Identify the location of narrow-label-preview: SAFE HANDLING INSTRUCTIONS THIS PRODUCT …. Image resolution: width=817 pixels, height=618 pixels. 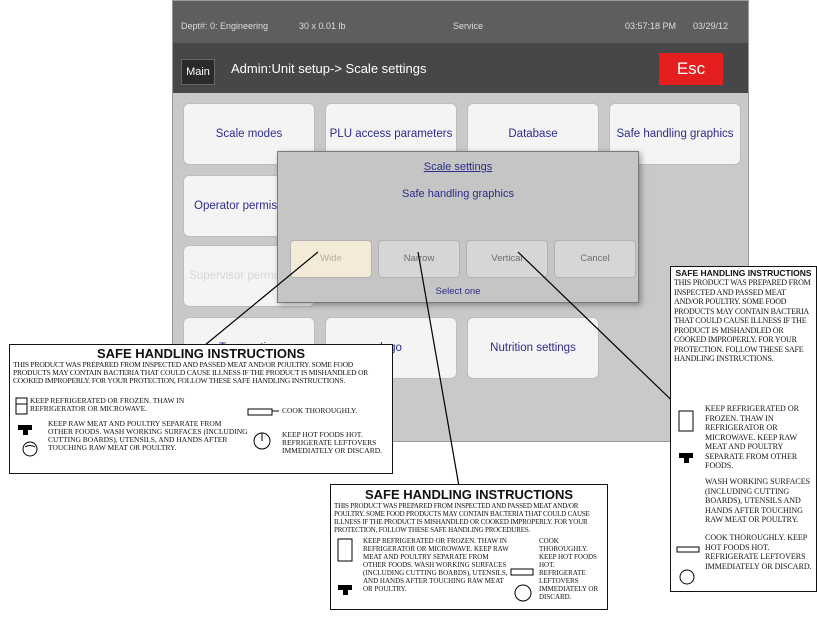
(469, 547).